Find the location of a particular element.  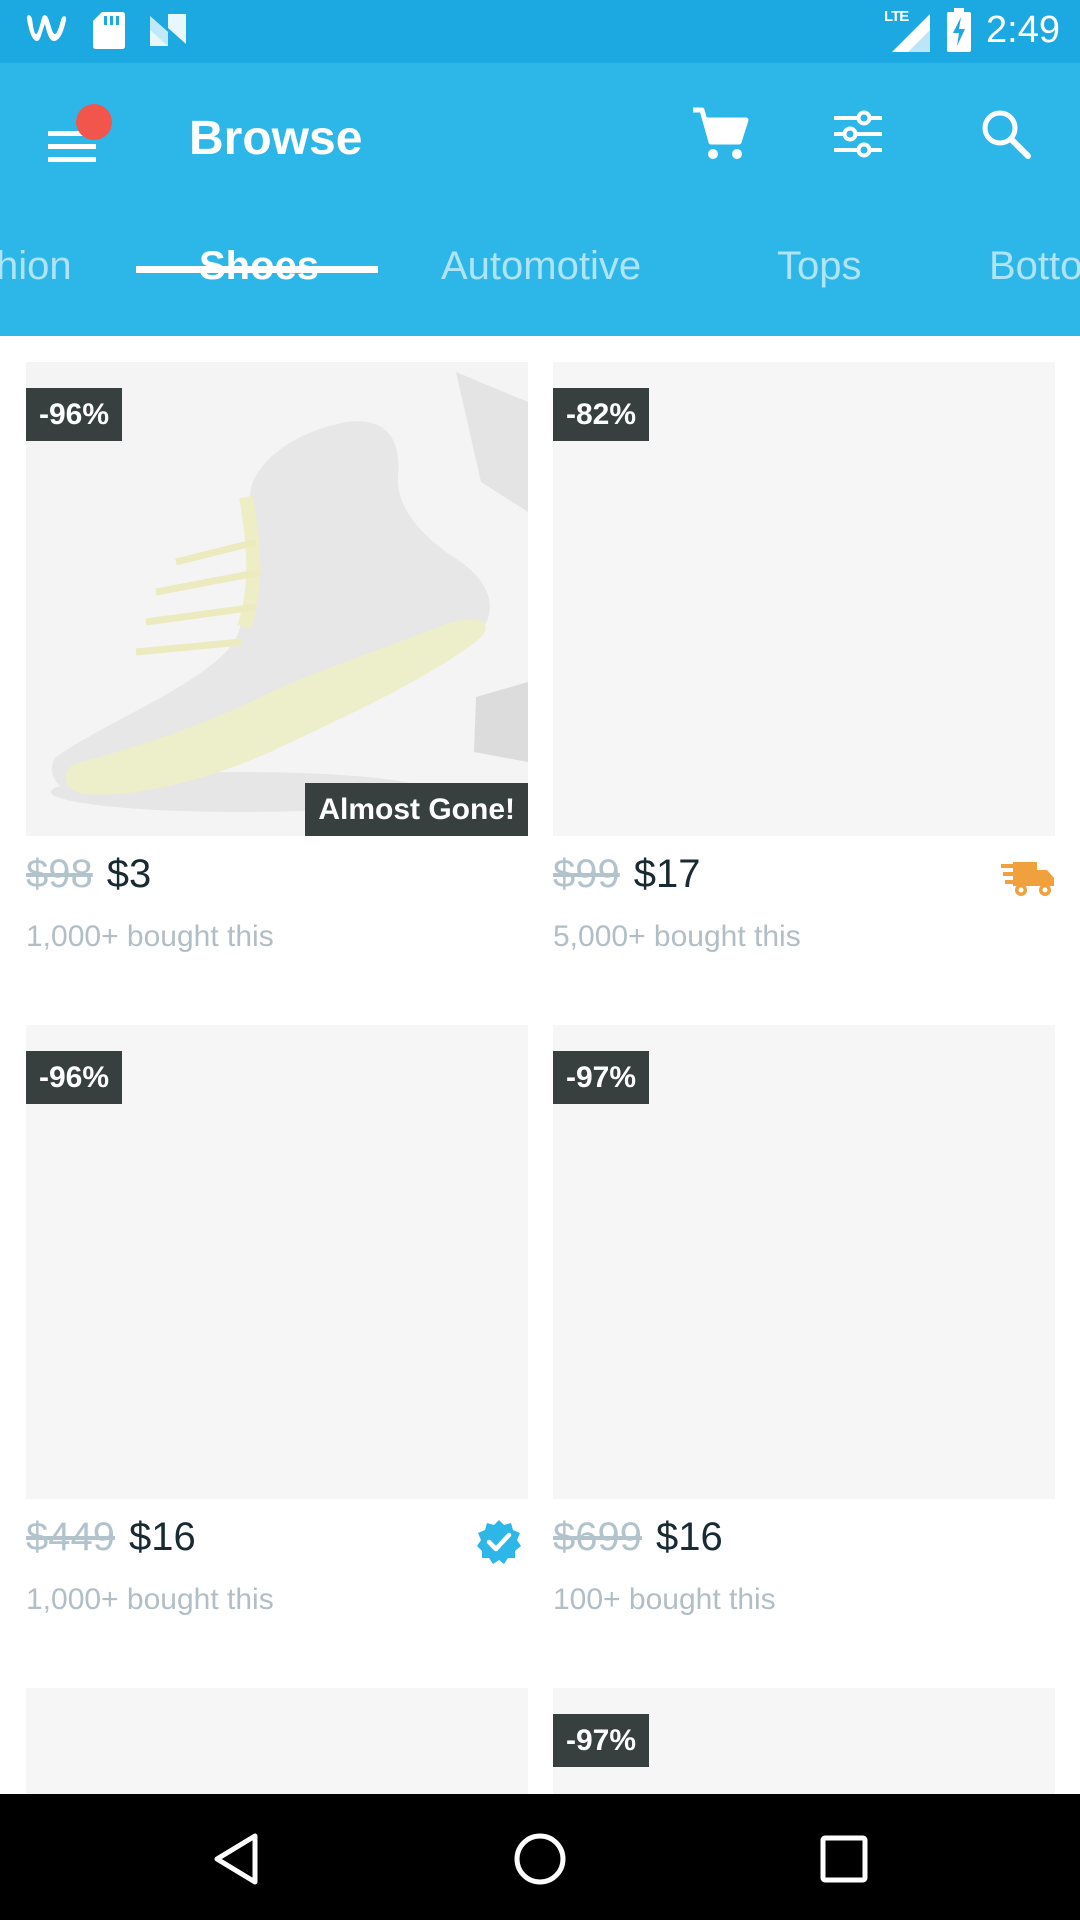

home-button is located at coordinates (540, 1859).